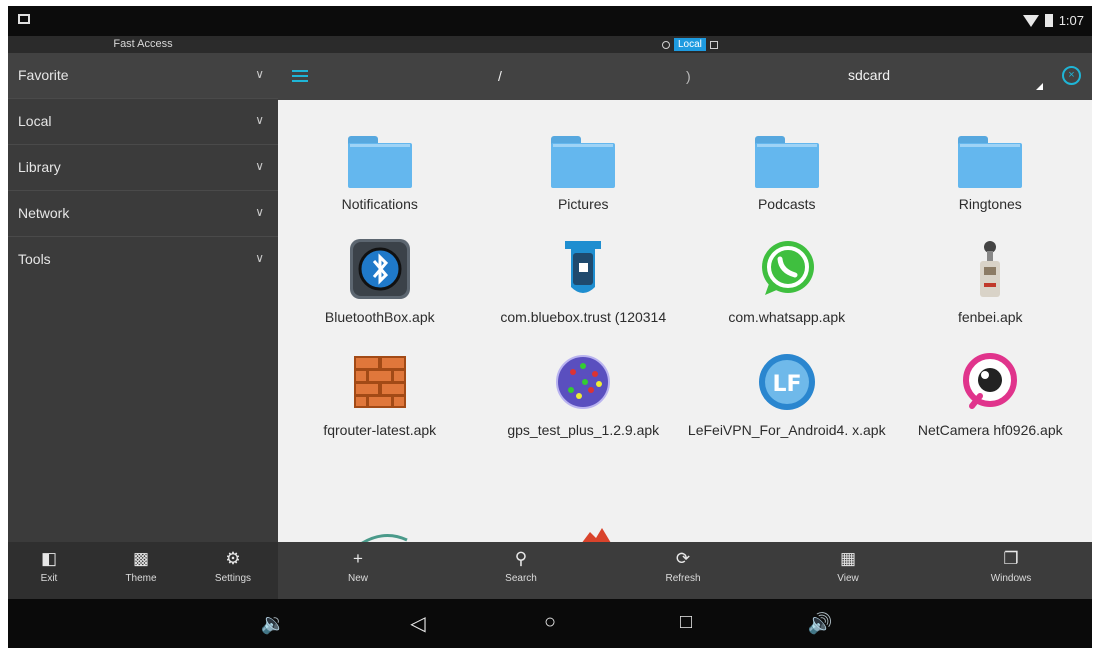  Describe the element at coordinates (379, 204) in the screenshot. I see `file-label: Notifications` at that location.